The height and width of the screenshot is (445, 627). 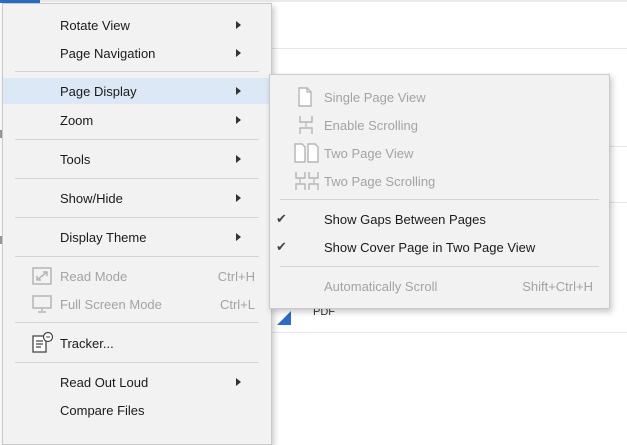 I want to click on submenu-item-two-page-scrolling: Two Page Scrolling, so click(x=439, y=181).